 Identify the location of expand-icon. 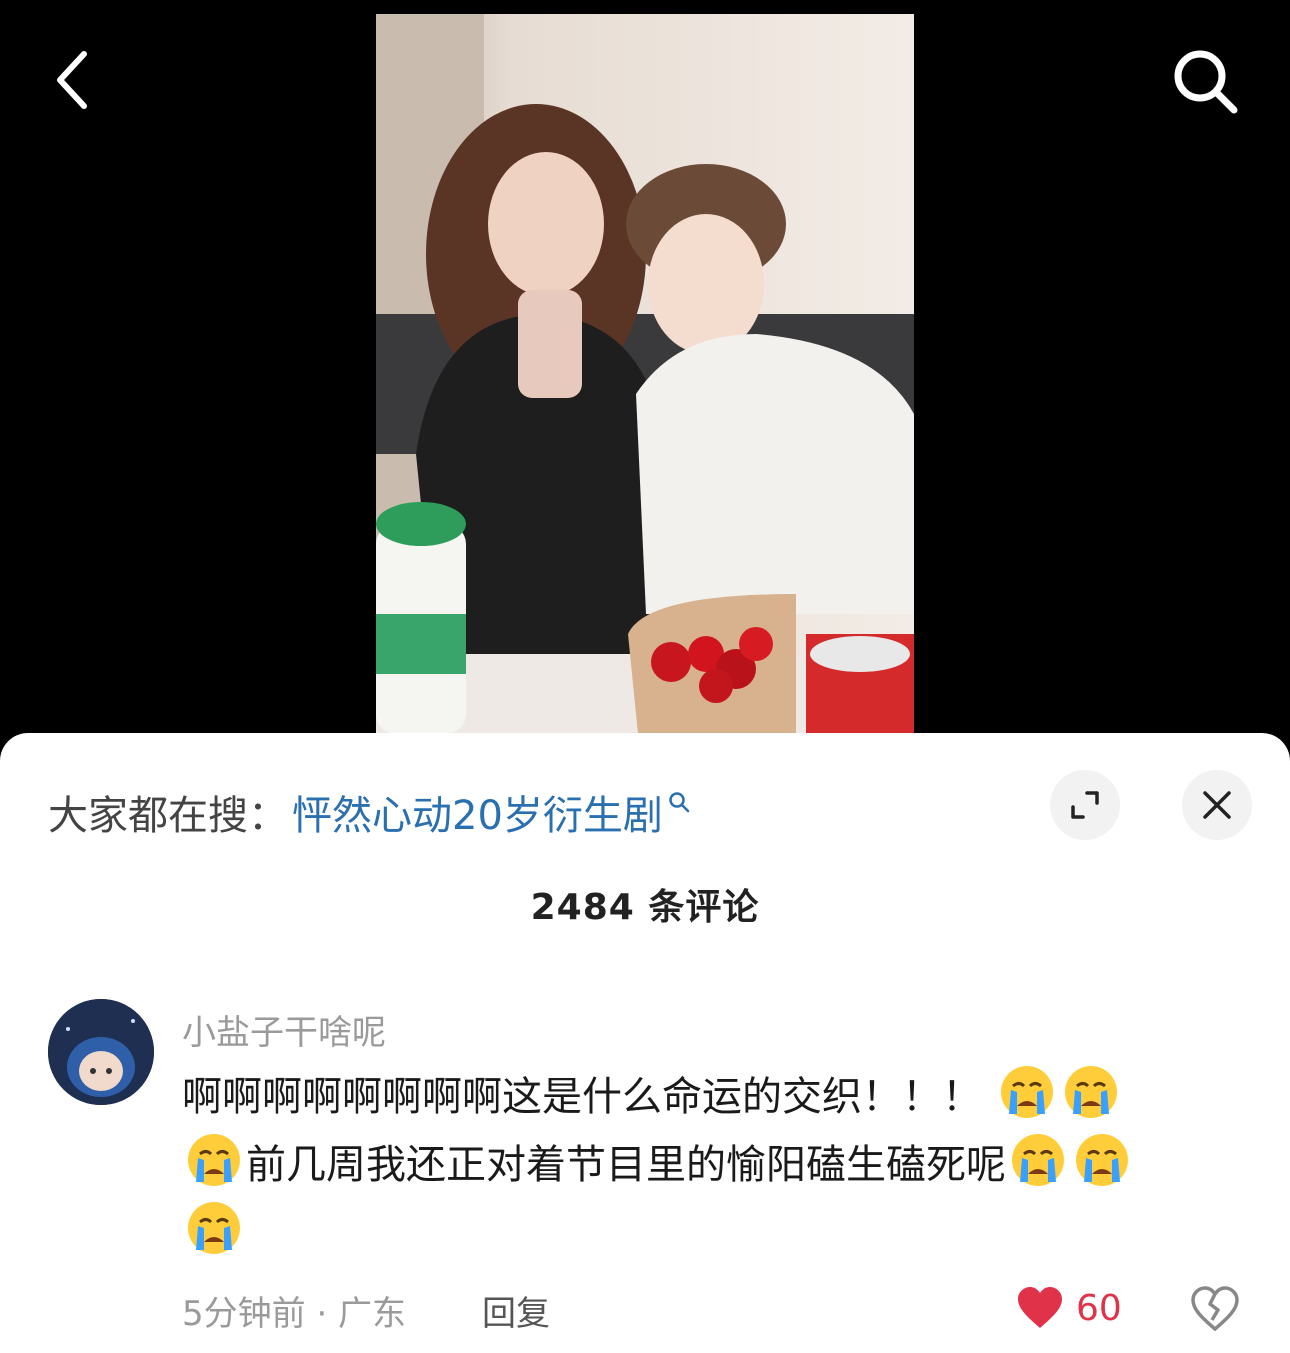
(1085, 805).